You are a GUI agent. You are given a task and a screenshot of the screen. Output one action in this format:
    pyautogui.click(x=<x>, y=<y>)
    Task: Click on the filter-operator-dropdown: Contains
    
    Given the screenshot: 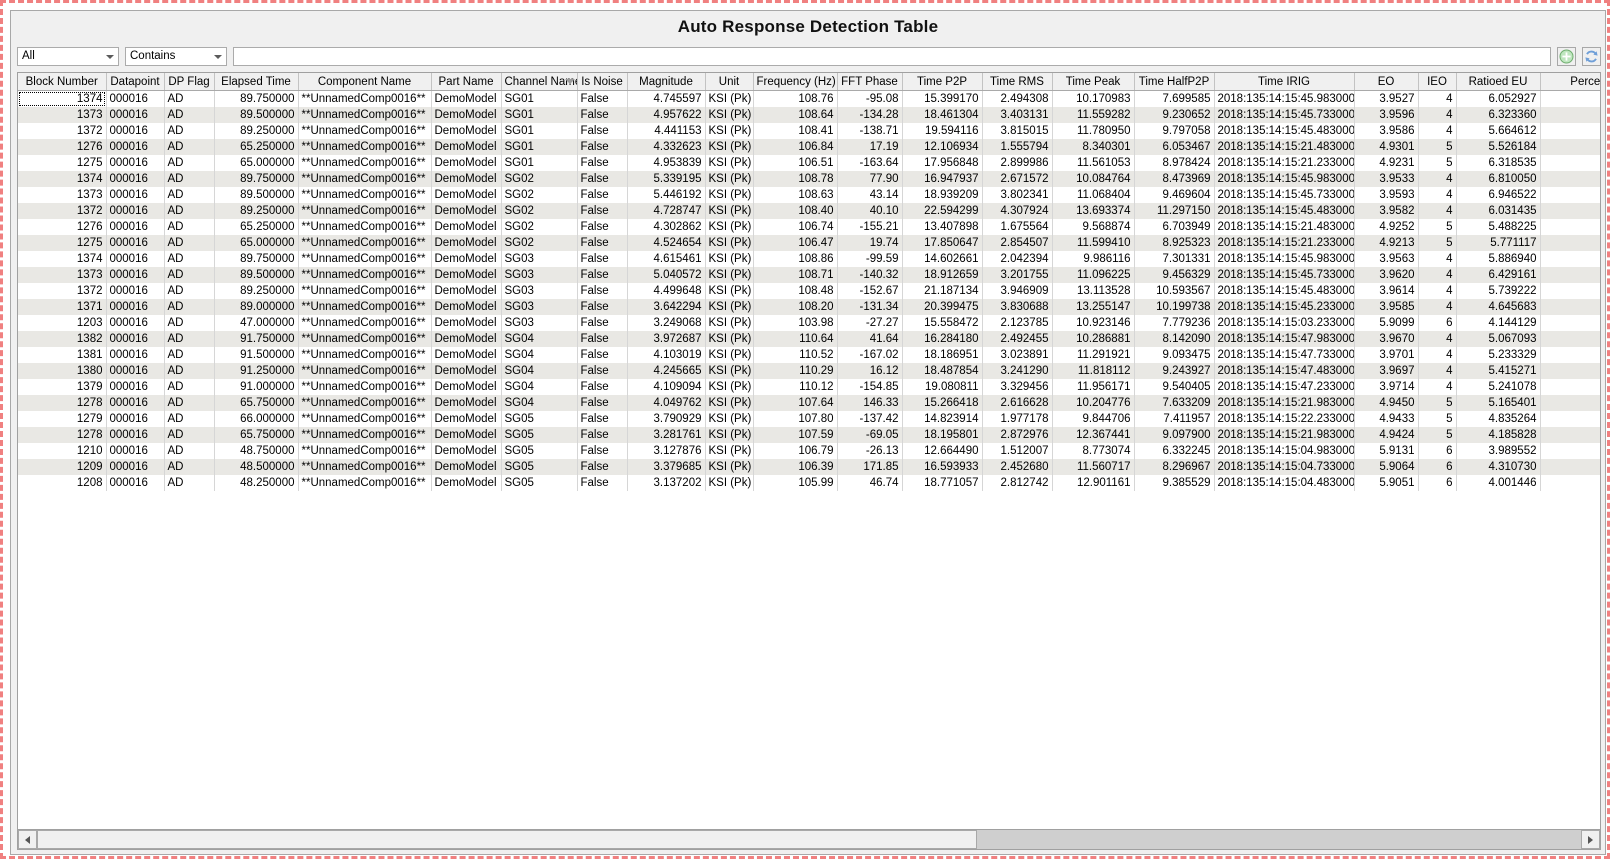 What is the action you would take?
    pyautogui.click(x=176, y=56)
    